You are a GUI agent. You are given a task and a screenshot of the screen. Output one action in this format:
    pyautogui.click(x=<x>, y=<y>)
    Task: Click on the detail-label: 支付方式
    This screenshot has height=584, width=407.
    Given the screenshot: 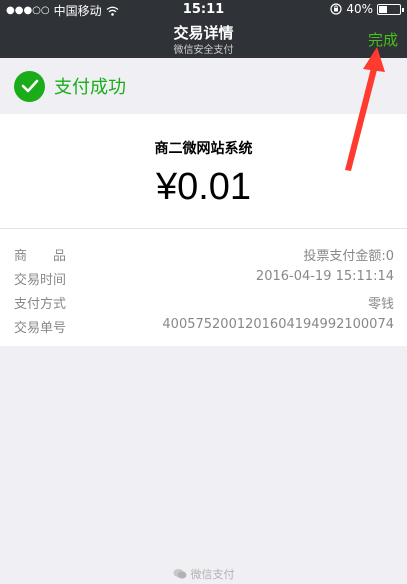 What is the action you would take?
    pyautogui.click(x=40, y=304)
    